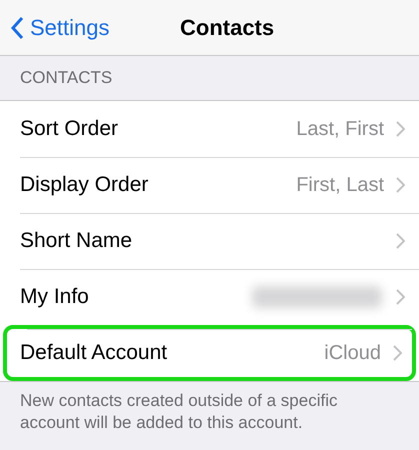  I want to click on row-label: Display Order, so click(85, 185).